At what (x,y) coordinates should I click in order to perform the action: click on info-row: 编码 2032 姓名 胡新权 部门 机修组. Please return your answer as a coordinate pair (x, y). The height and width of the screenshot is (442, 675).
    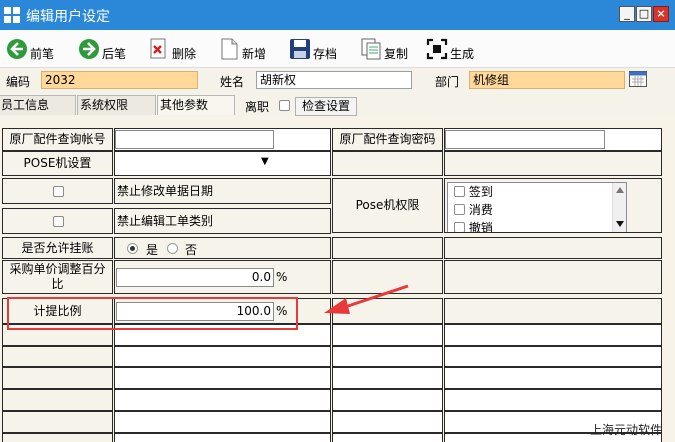
    Looking at the image, I should click on (337, 80).